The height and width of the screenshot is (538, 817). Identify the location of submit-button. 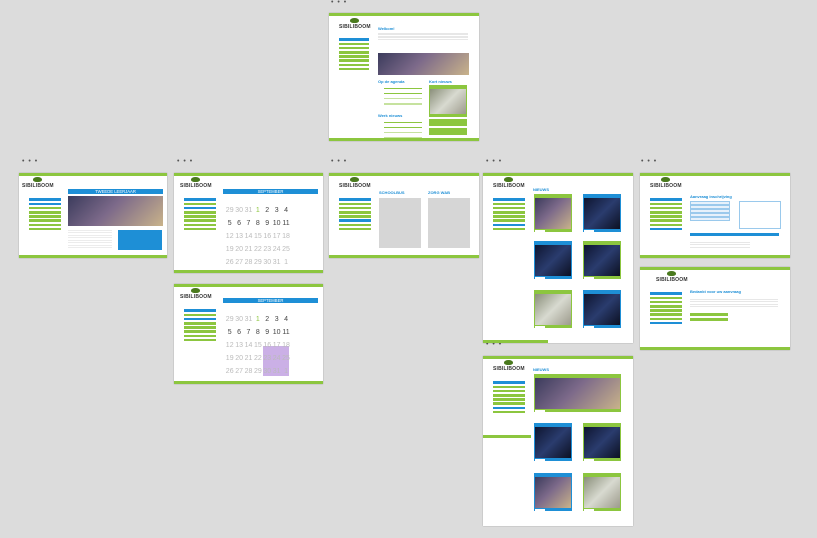
(734, 234).